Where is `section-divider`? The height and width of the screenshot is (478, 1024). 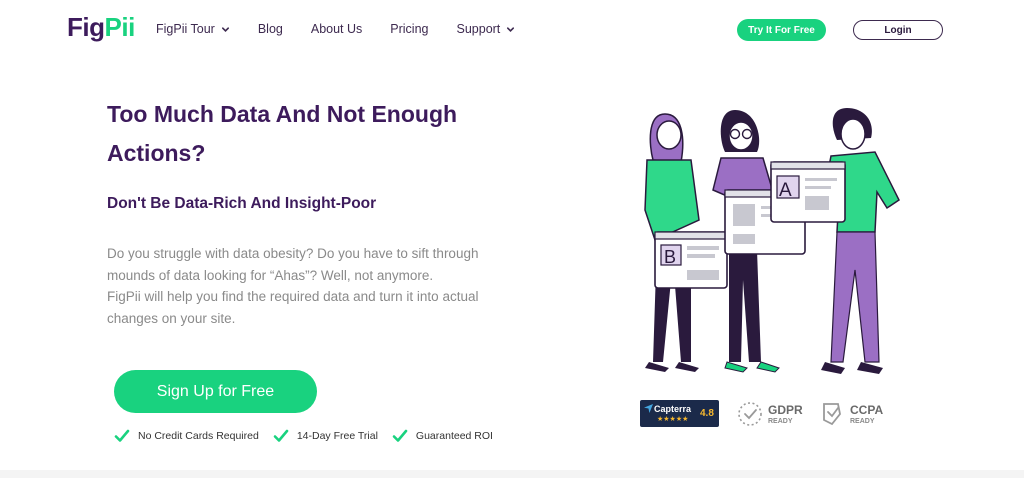
section-divider is located at coordinates (512, 474).